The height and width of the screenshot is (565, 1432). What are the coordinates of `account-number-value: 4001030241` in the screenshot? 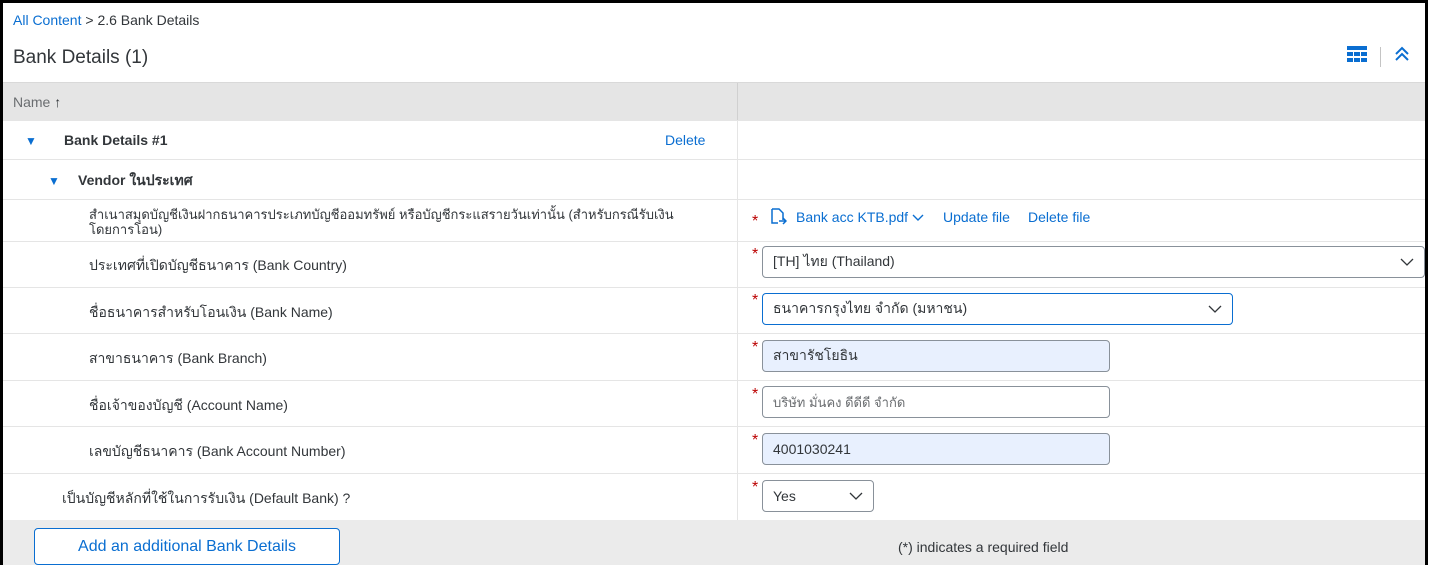 It's located at (812, 449).